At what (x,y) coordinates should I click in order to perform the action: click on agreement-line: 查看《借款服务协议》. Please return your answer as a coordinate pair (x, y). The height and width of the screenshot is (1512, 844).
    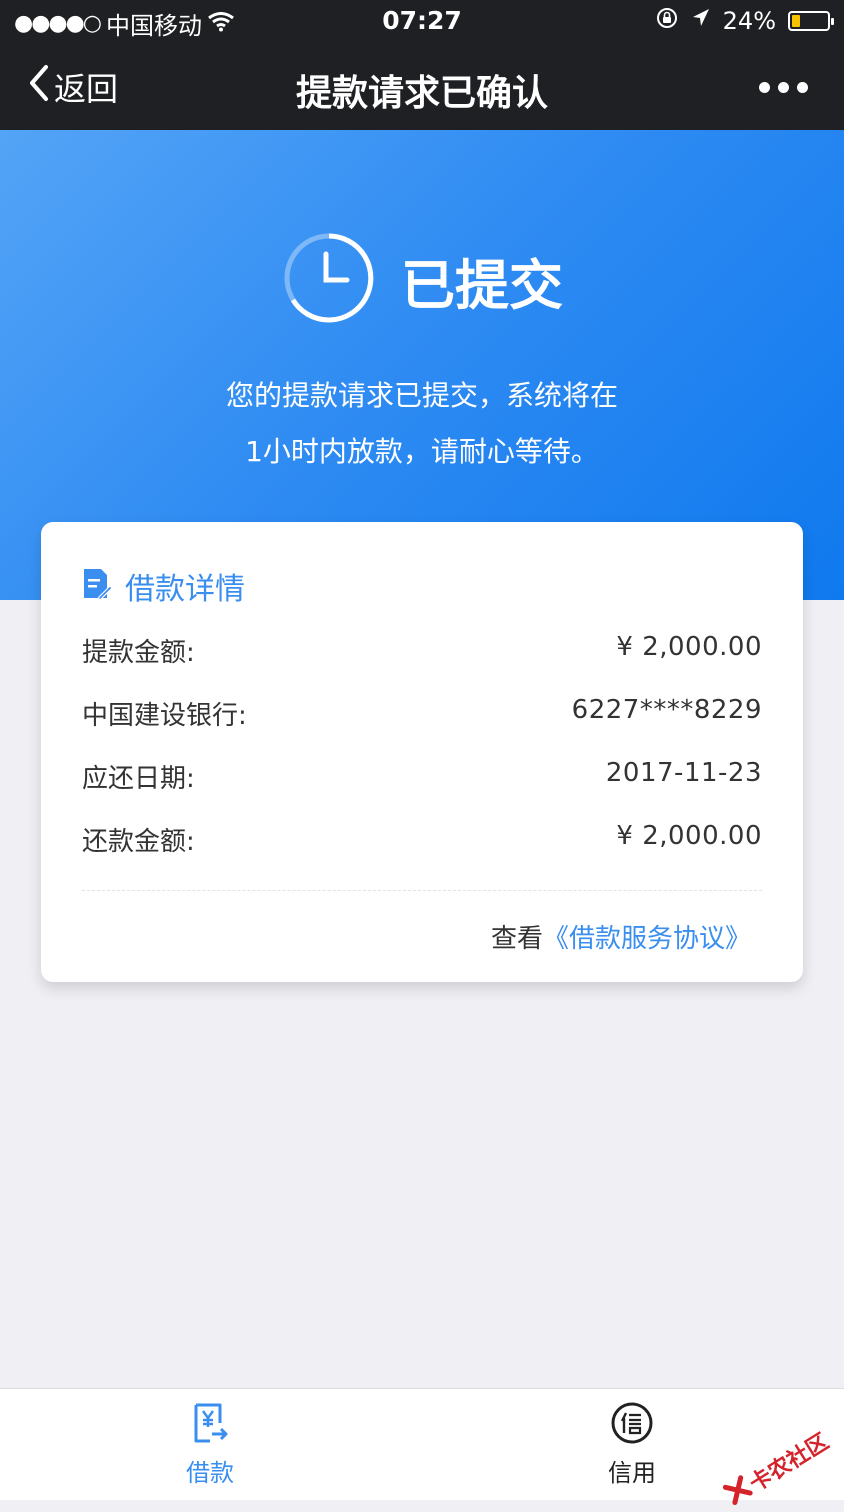
    Looking at the image, I should click on (621, 936).